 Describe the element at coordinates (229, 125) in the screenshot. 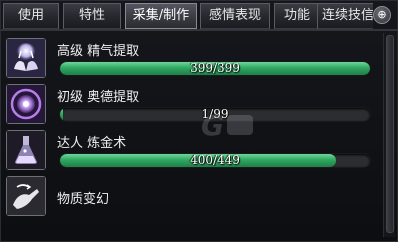

I see `watermark-logo: G` at that location.